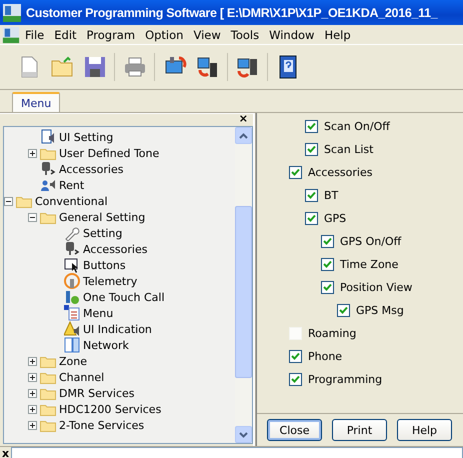 The image size is (463, 458). What do you see at coordinates (294, 430) in the screenshot?
I see `dialog-button: Close` at bounding box center [294, 430].